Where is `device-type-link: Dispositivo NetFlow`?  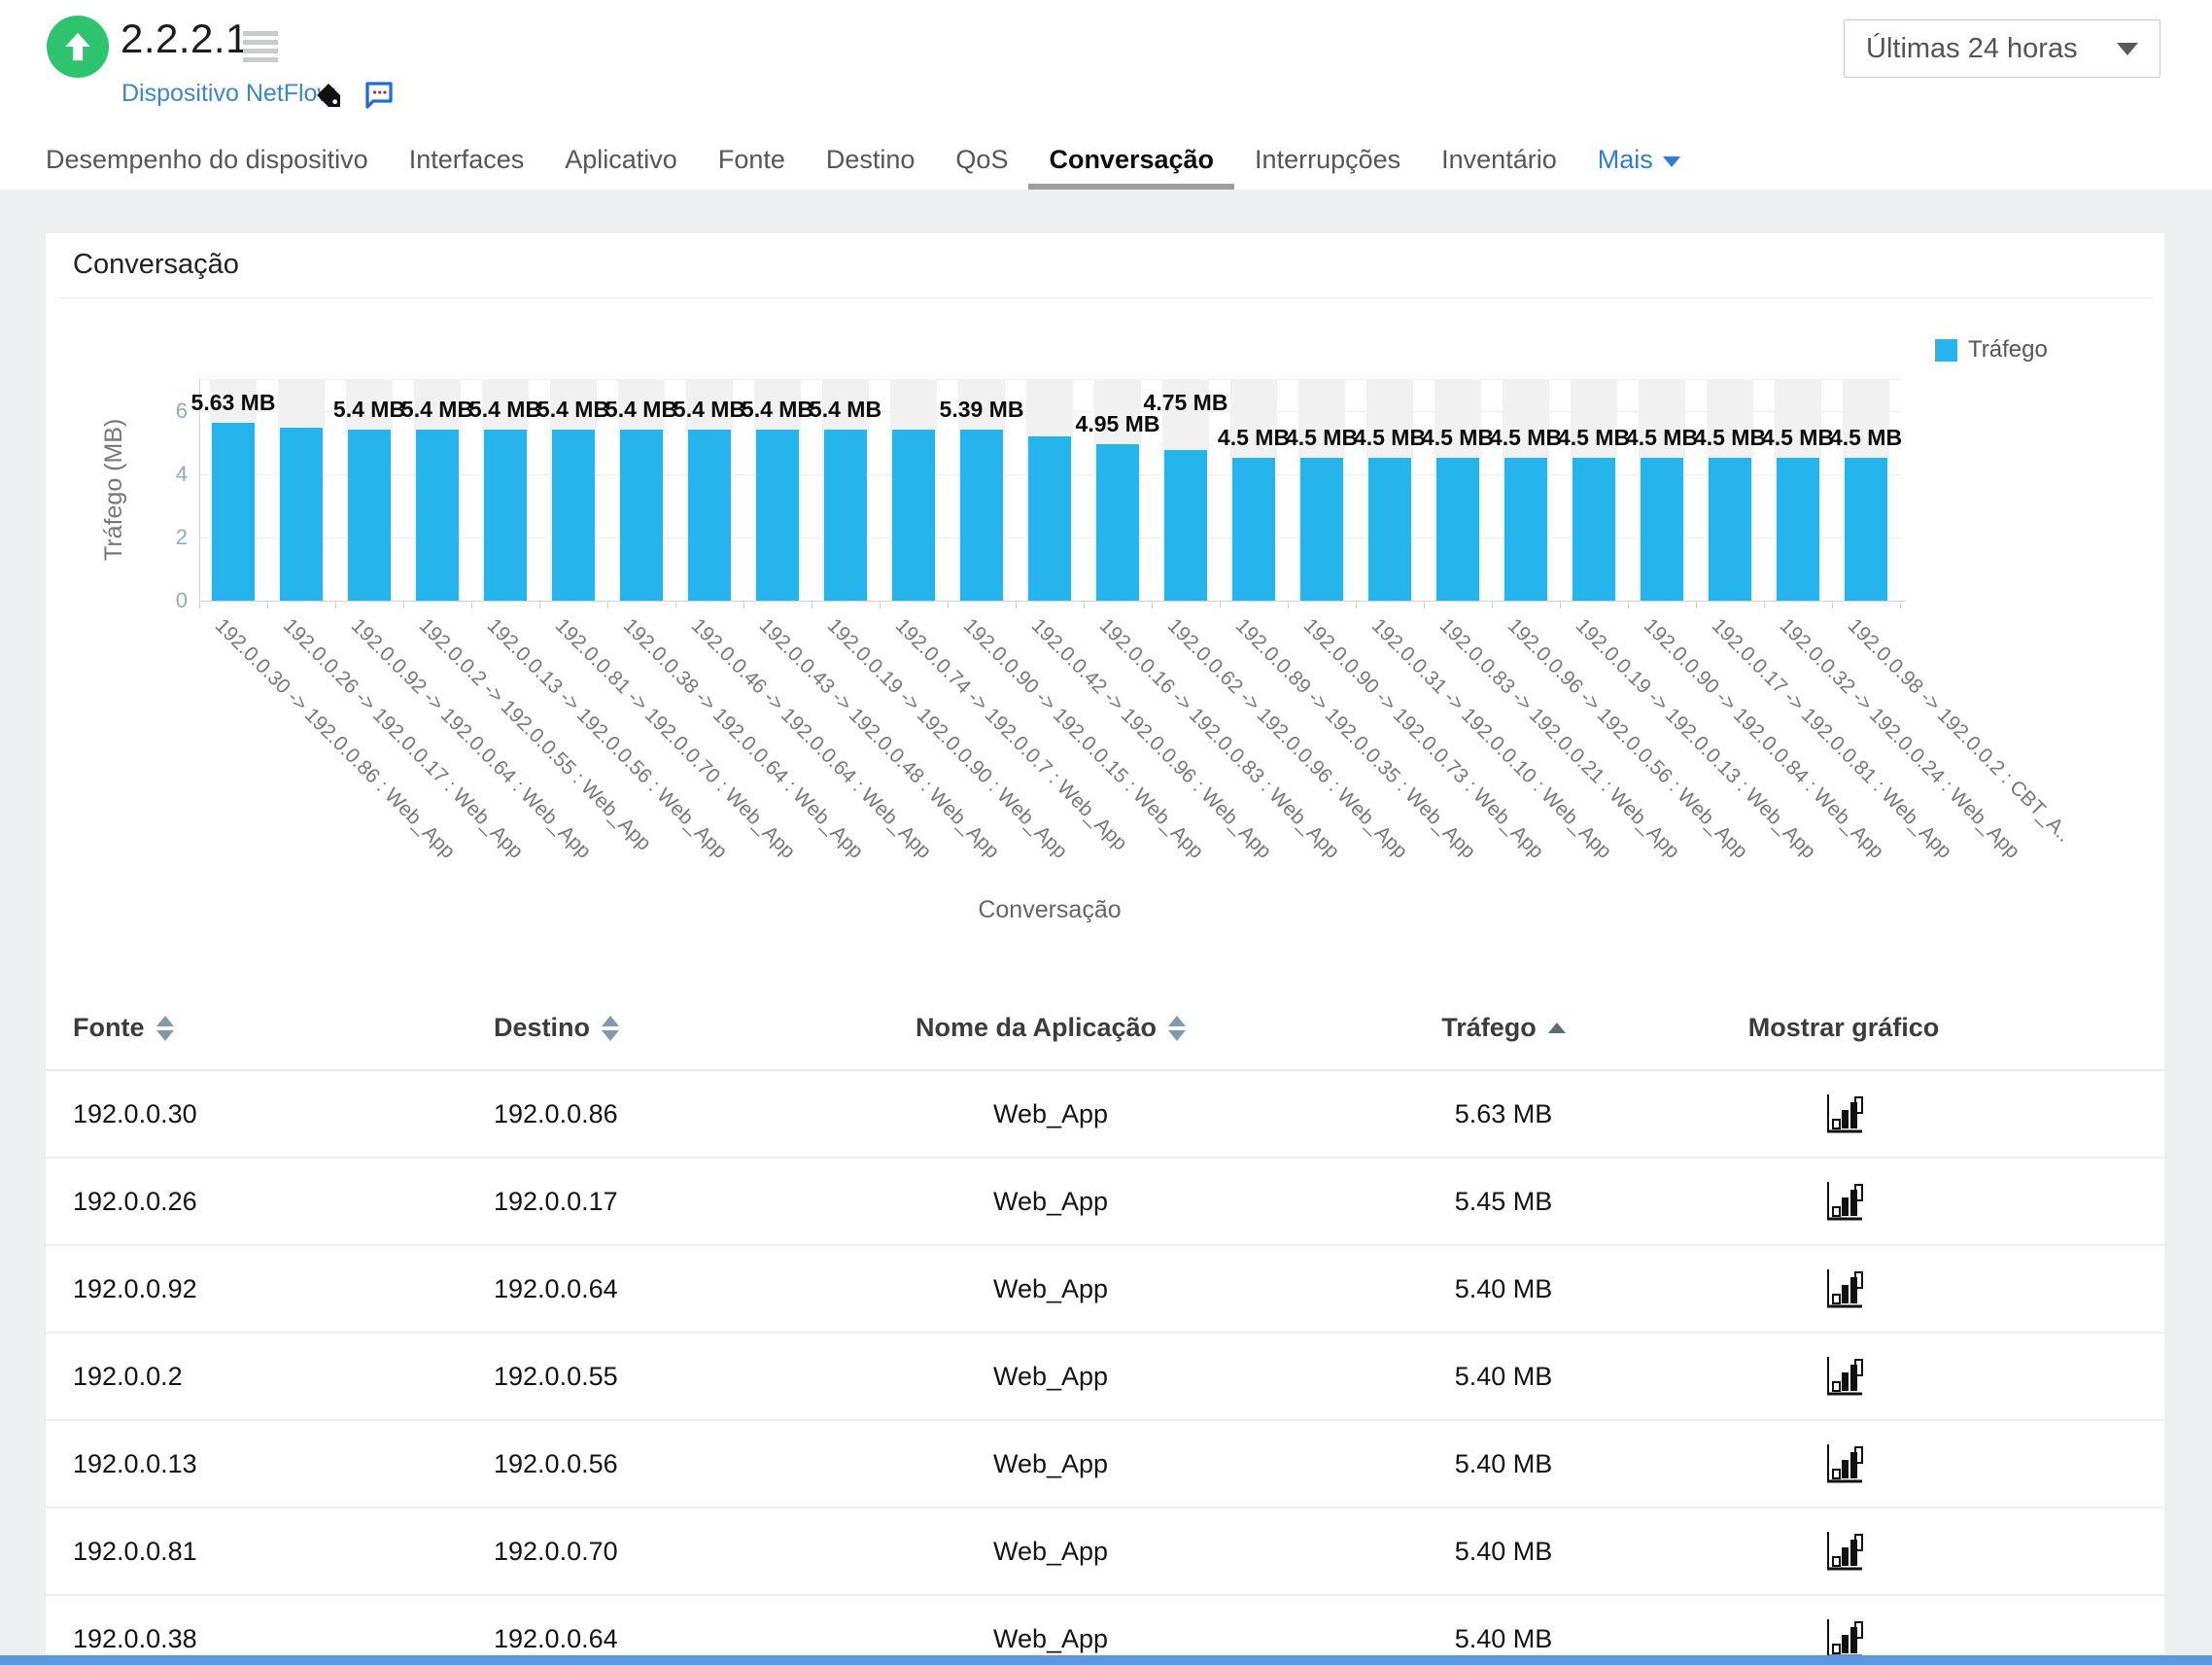 device-type-link: Dispositivo NetFlow is located at coordinates (228, 94).